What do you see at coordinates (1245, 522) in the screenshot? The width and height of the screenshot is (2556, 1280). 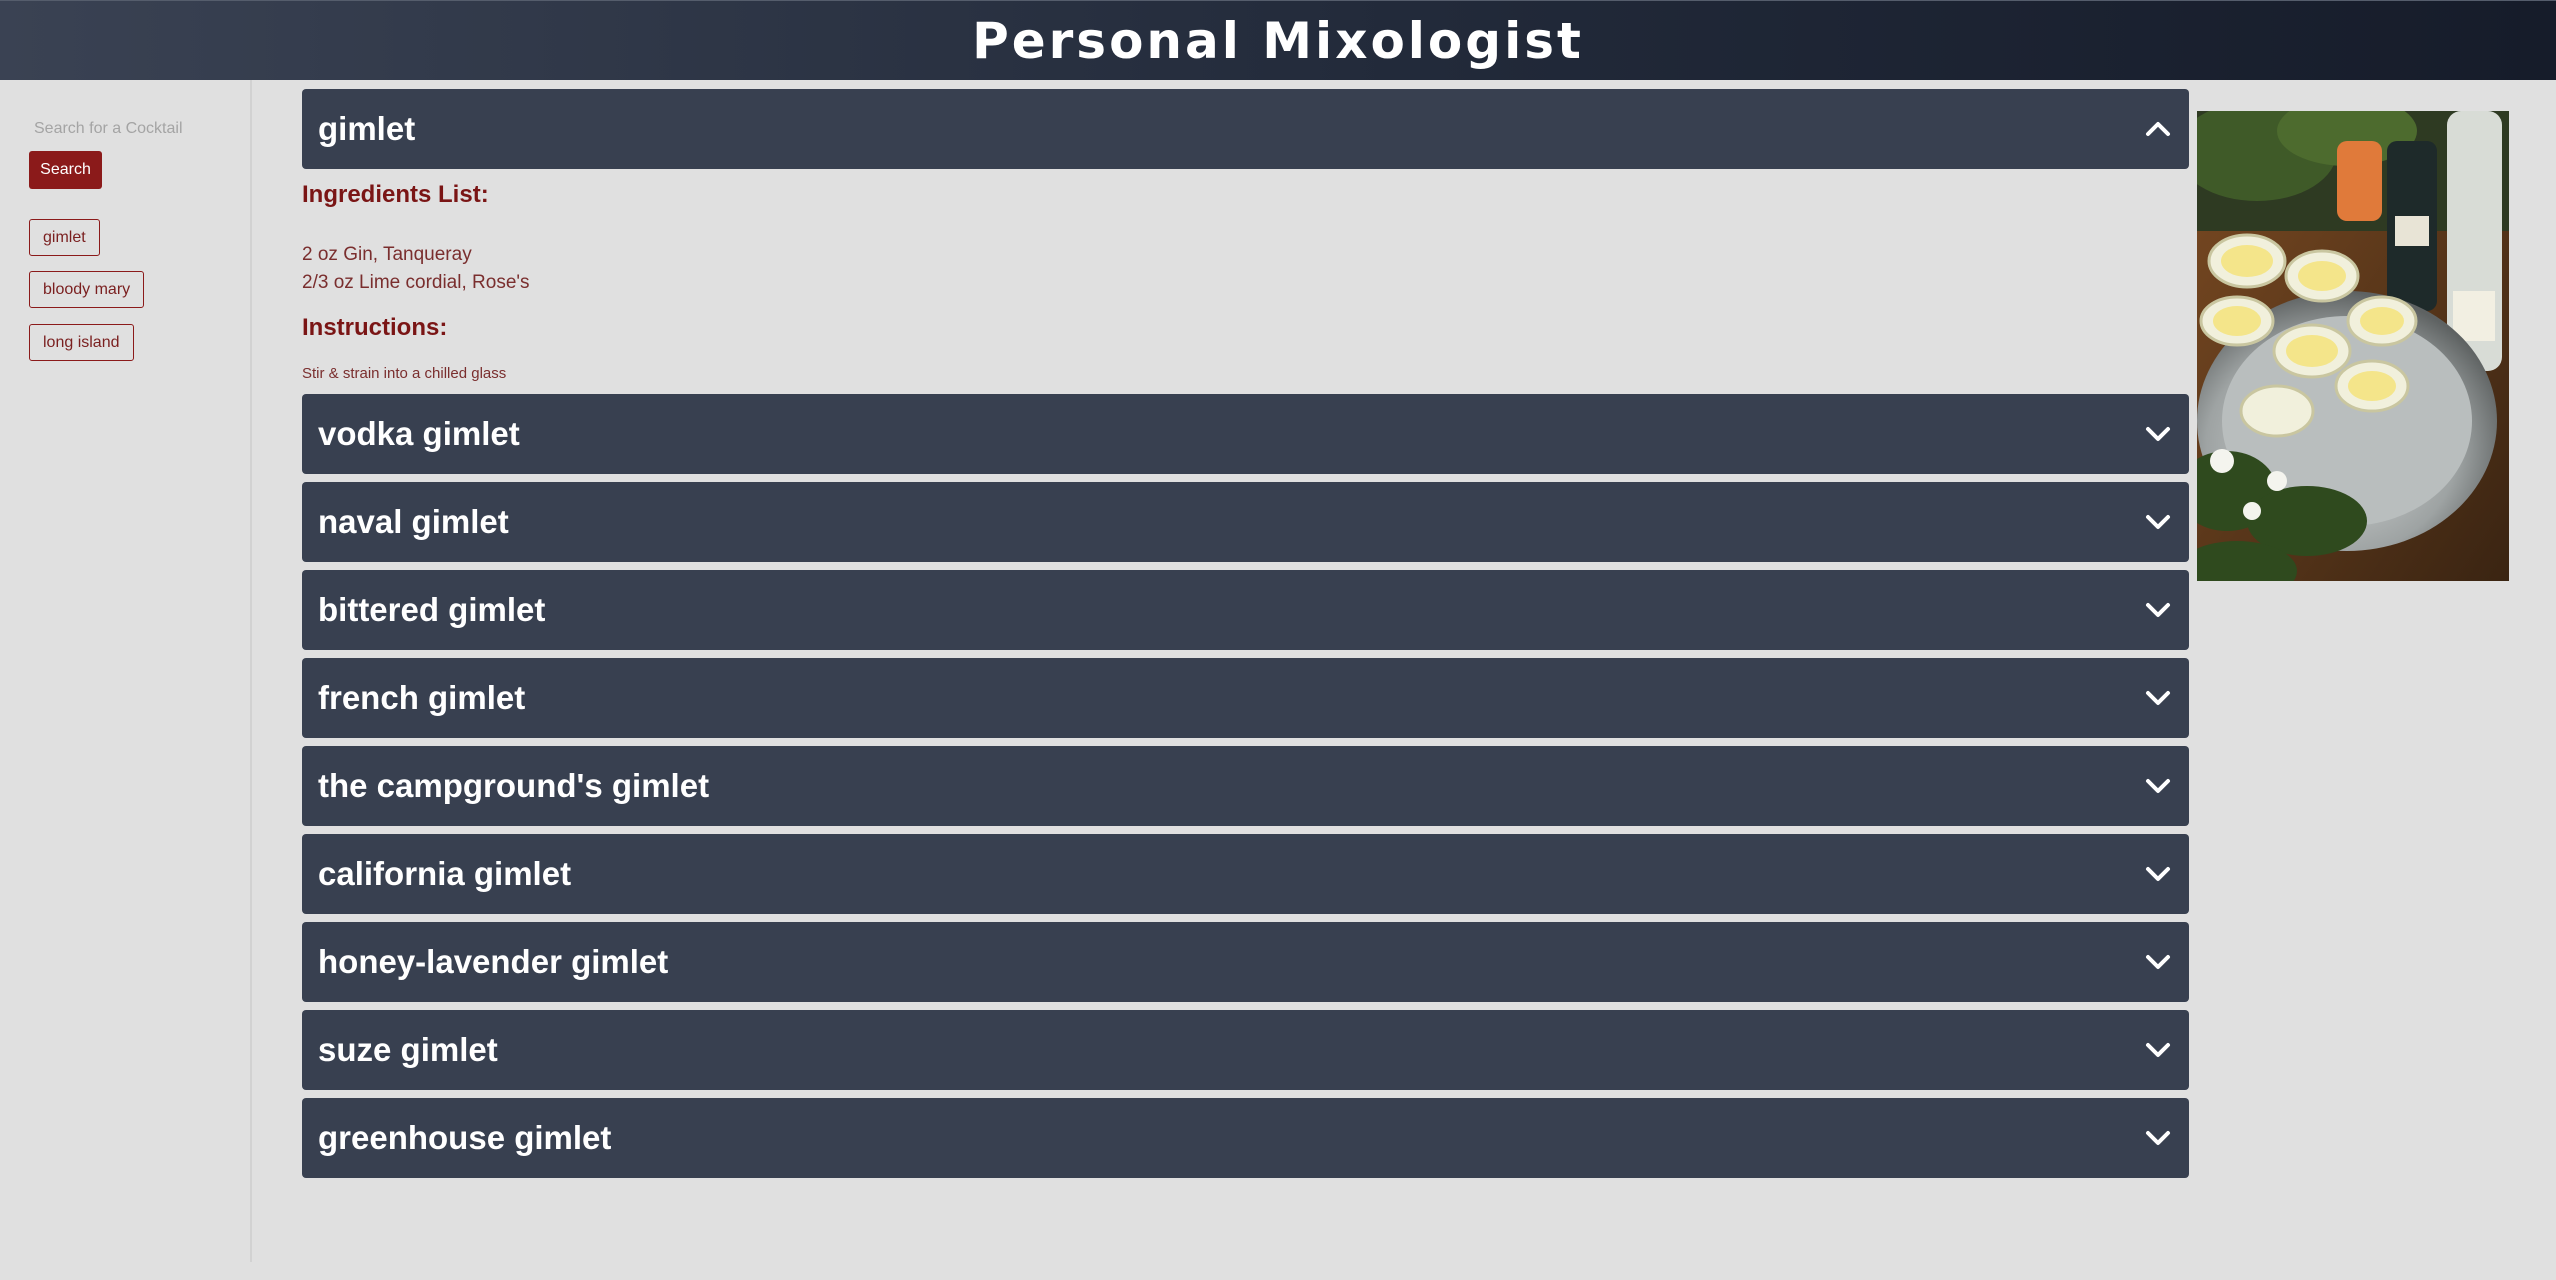 I see `accordion-header-naval-gimlet: naval gimlet` at bounding box center [1245, 522].